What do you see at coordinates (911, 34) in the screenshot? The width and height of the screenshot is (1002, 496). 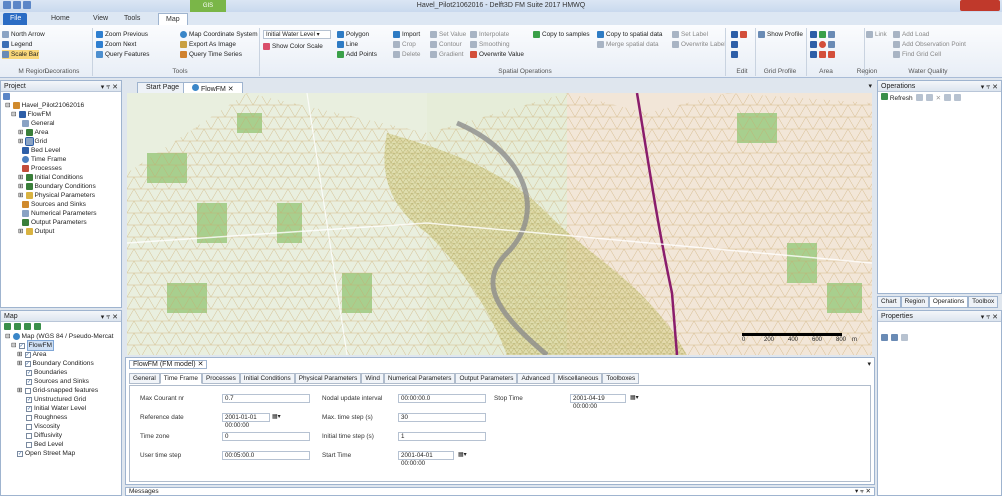 I see `add-load-button: Add Load` at bounding box center [911, 34].